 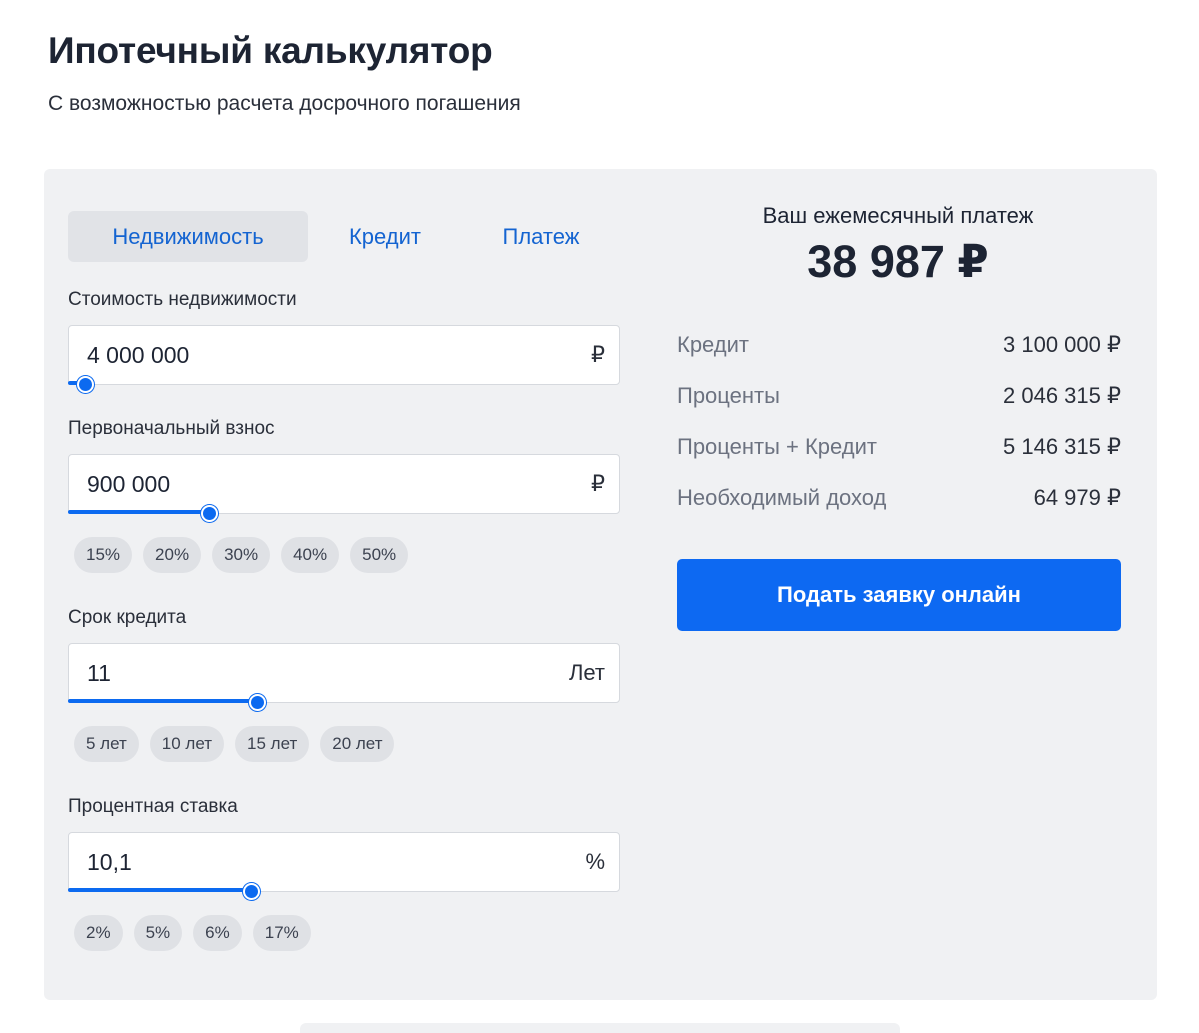 I want to click on page-title: Ипотечный калькулятор, so click(x=270, y=50).